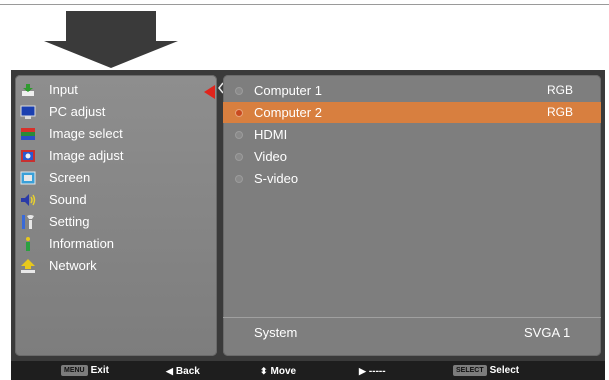  I want to click on menu-item-label: Image select, so click(86, 133).